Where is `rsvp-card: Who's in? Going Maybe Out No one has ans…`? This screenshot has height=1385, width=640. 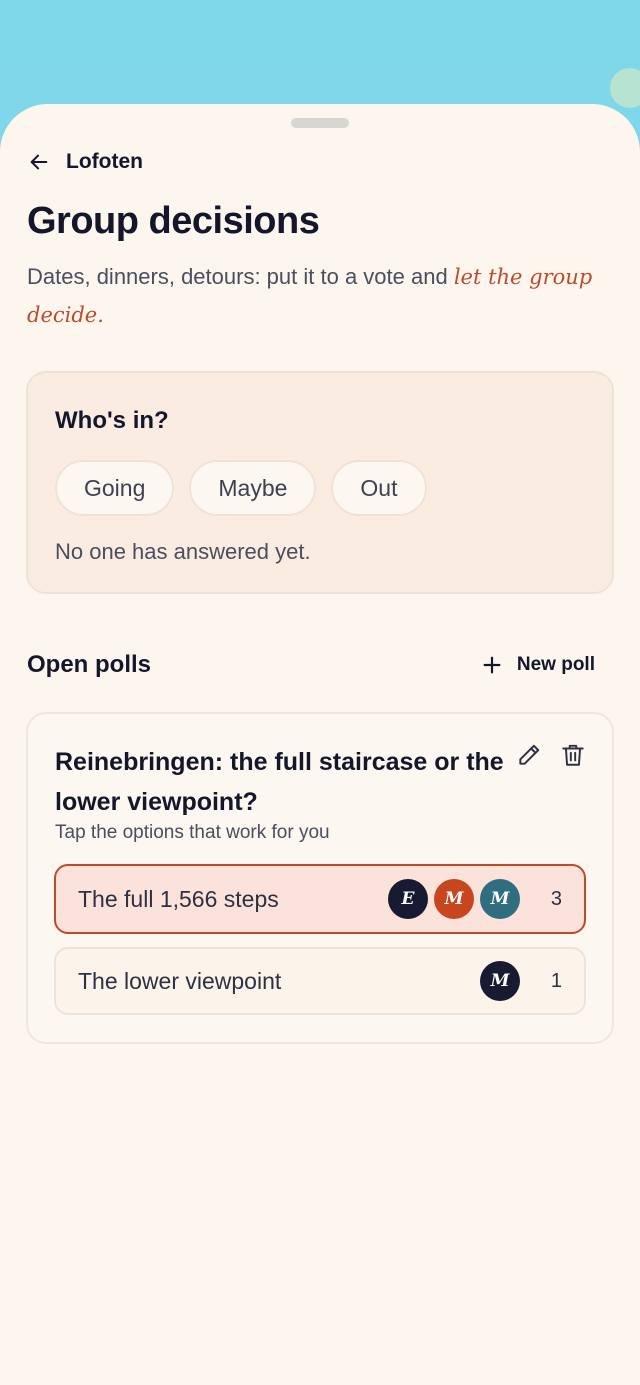
rsvp-card: Who's in? Going Maybe Out No one has ans… is located at coordinates (320, 482).